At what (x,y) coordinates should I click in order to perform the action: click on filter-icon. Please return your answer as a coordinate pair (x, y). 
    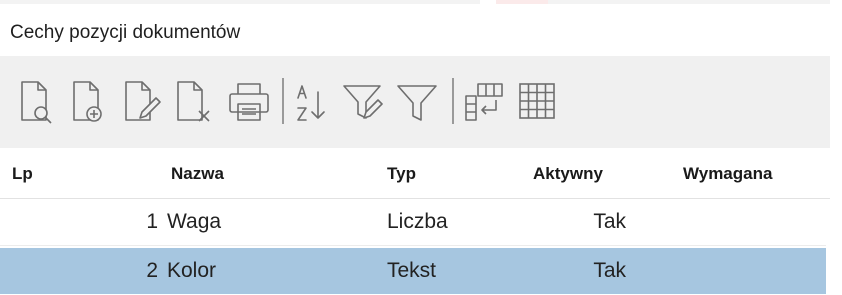
    Looking at the image, I should click on (417, 103).